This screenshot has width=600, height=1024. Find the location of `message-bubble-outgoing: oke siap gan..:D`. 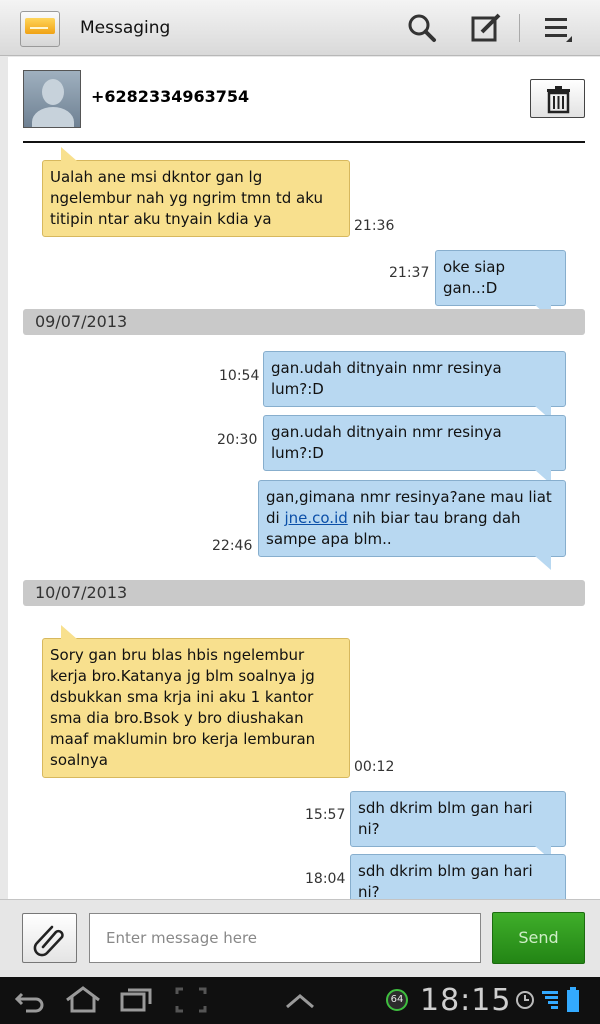

message-bubble-outgoing: oke siap gan..:D is located at coordinates (500, 284).